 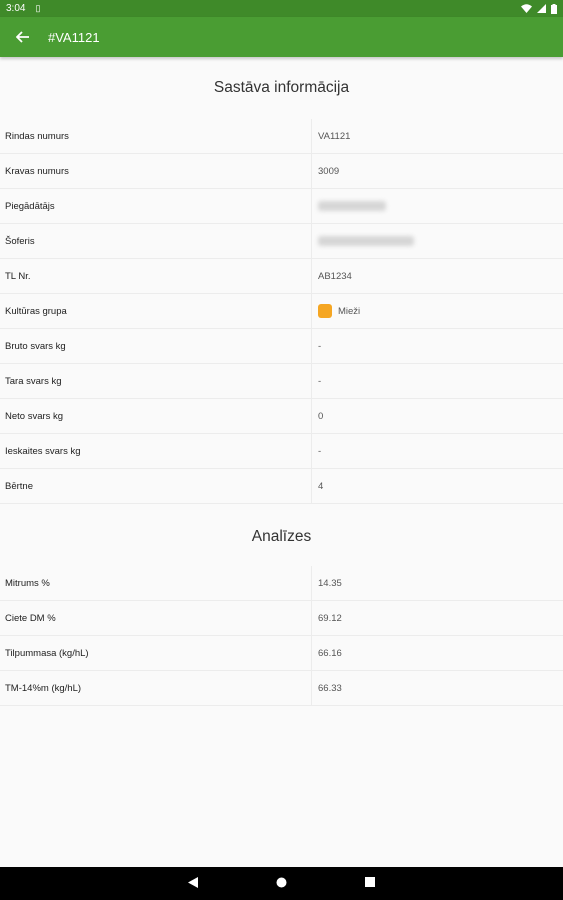 I want to click on row-label: Rindas numurs, so click(x=156, y=136).